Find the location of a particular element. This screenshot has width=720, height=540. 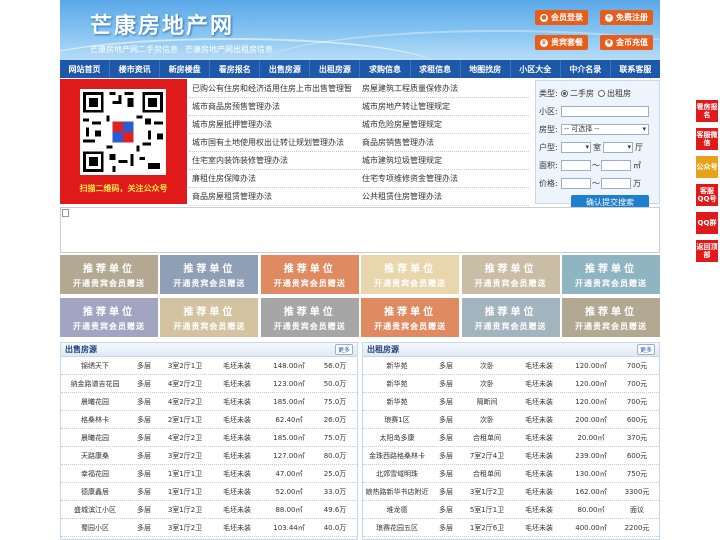

community-name-cell: 纳金路谱吉花园 is located at coordinates (95, 384).